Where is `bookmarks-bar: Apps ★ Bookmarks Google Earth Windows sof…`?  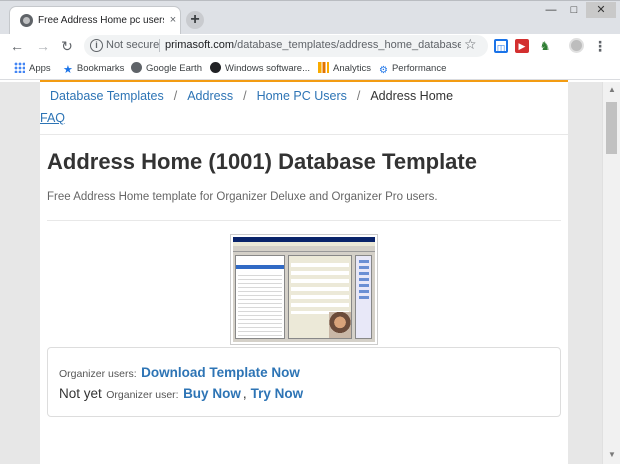 bookmarks-bar: Apps ★ Bookmarks Google Earth Windows sof… is located at coordinates (310, 69).